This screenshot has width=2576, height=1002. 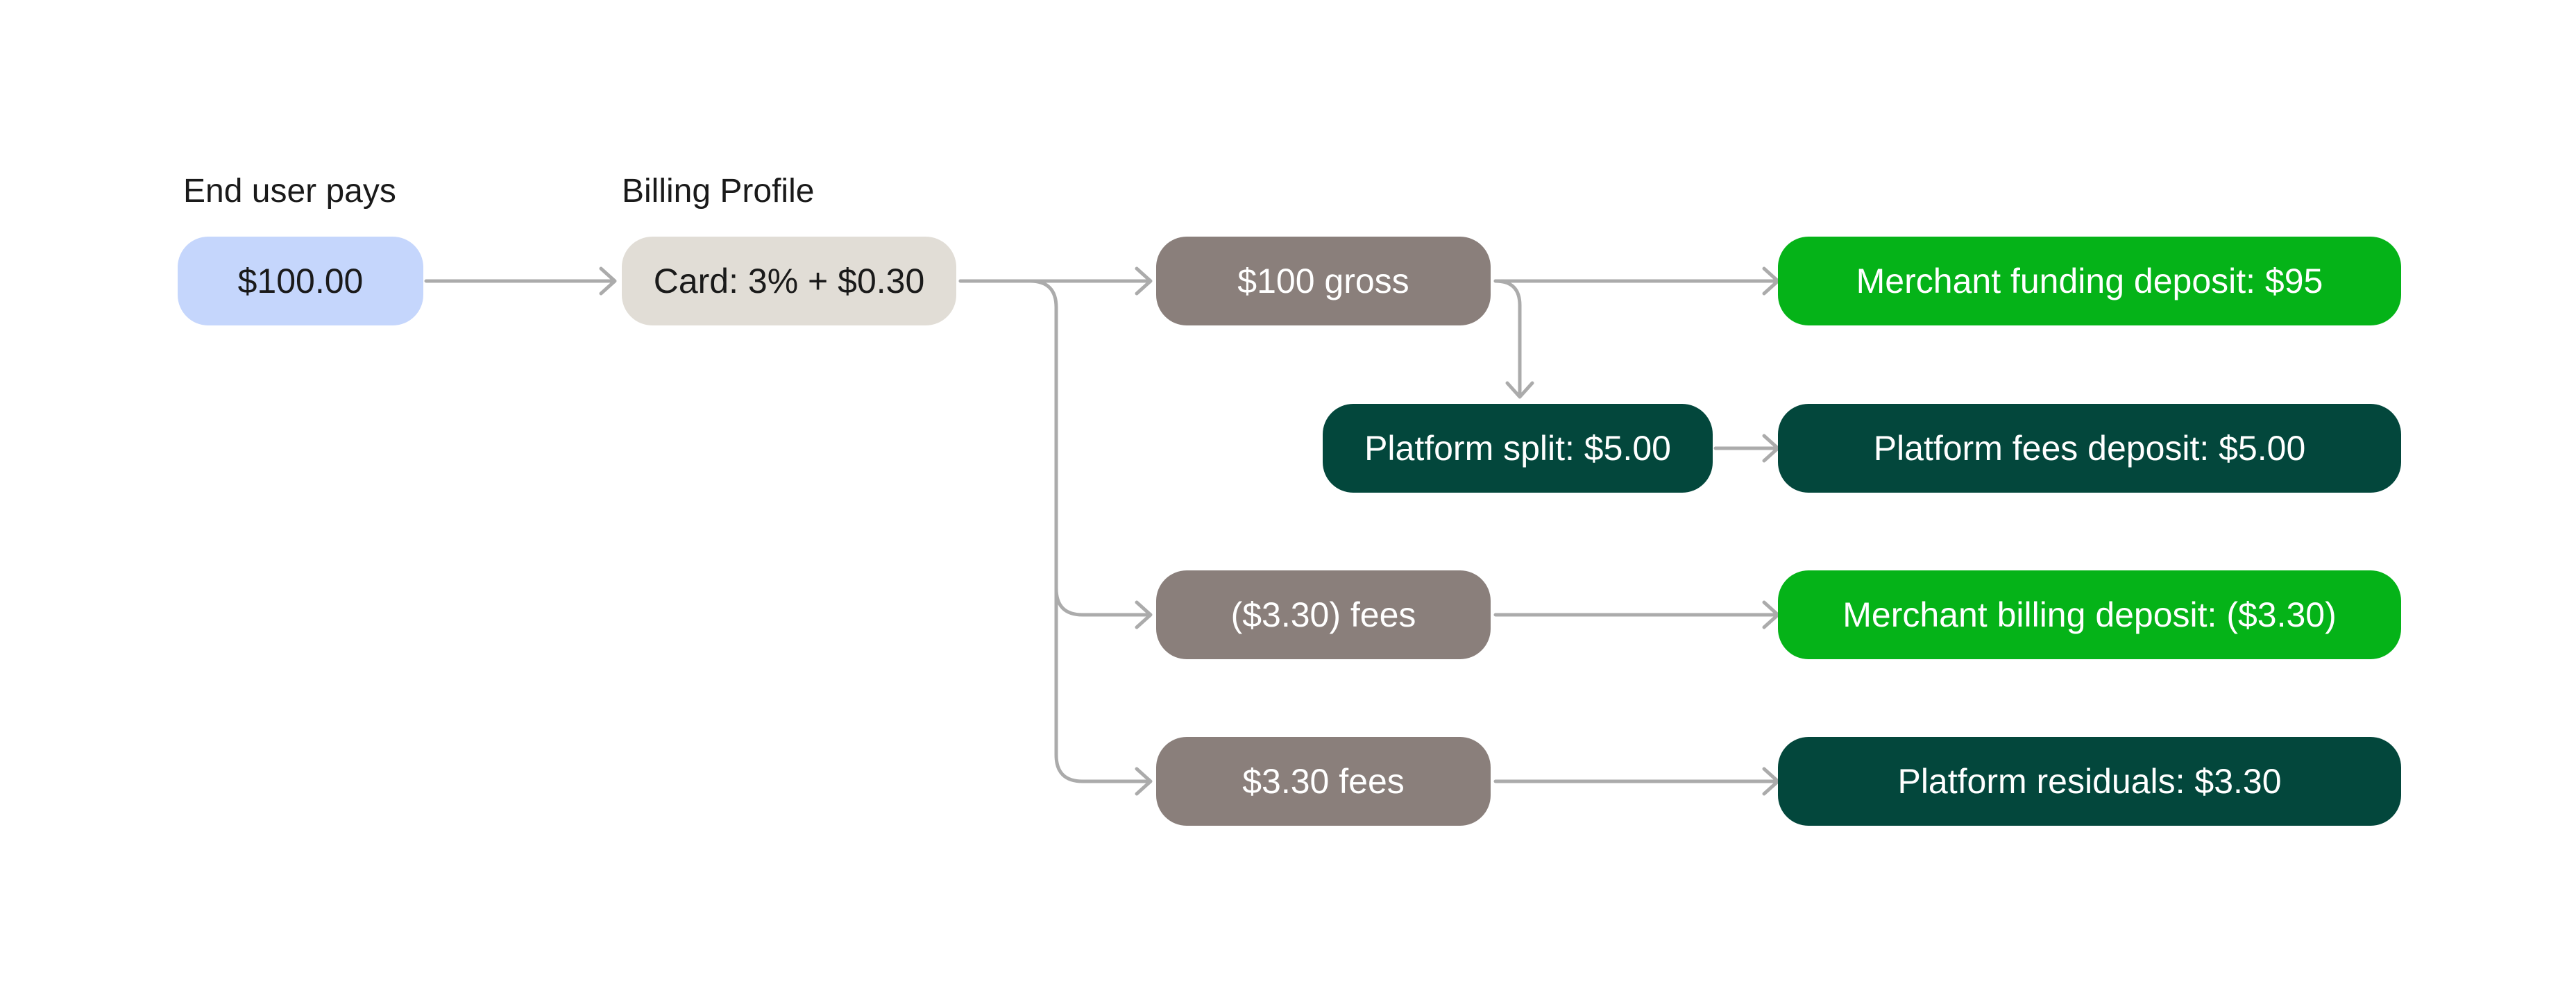 I want to click on connector-payment-to-billing, so click(x=520, y=281).